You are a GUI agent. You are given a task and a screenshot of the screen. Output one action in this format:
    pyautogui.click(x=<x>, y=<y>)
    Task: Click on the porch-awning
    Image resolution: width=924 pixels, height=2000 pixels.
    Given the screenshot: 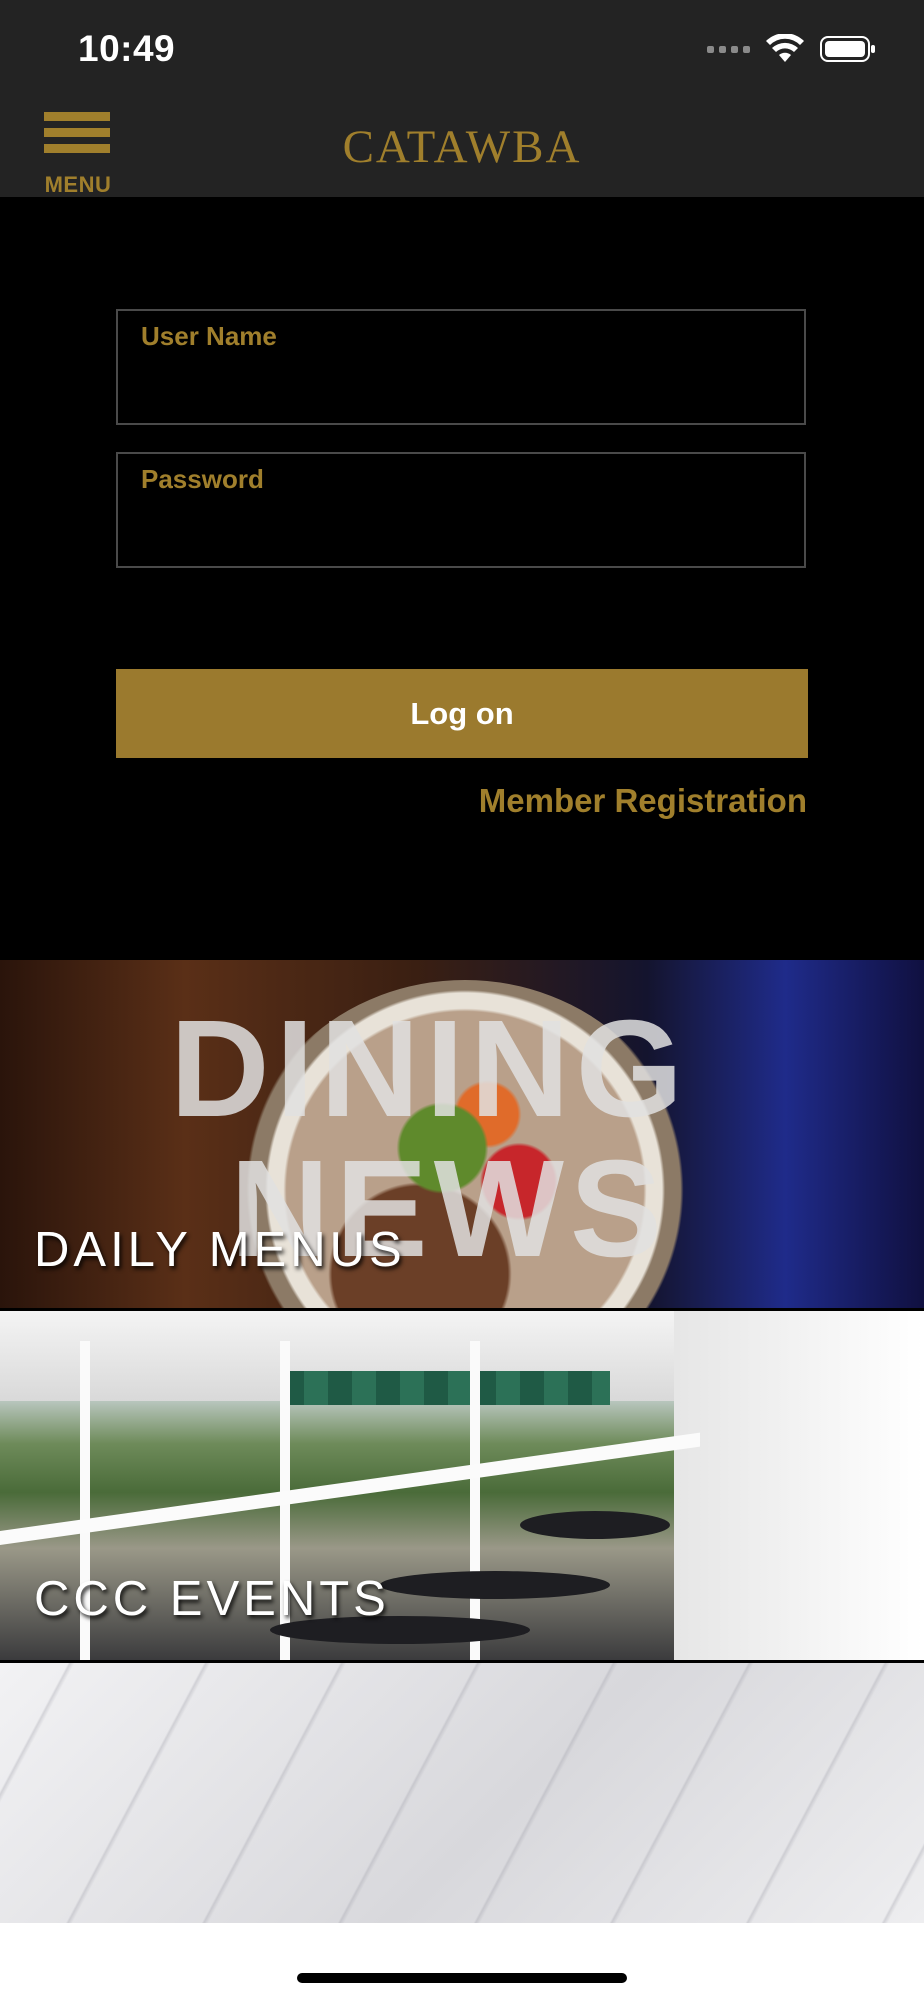 What is the action you would take?
    pyautogui.click(x=445, y=1388)
    